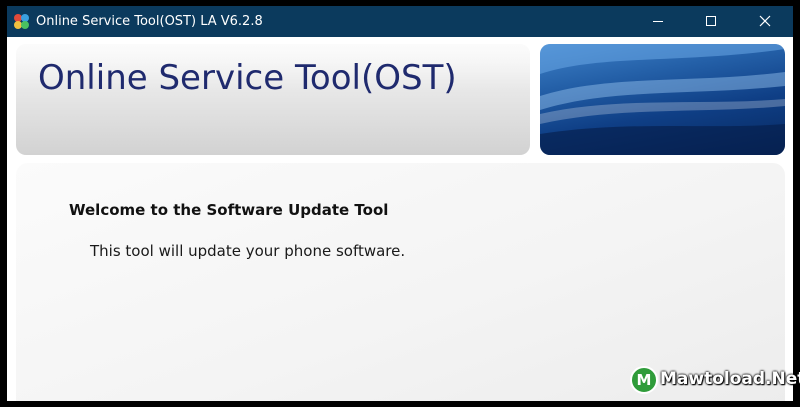 The width and height of the screenshot is (800, 407). Describe the element at coordinates (644, 380) in the screenshot. I see `watermark-logo-icon: M` at that location.